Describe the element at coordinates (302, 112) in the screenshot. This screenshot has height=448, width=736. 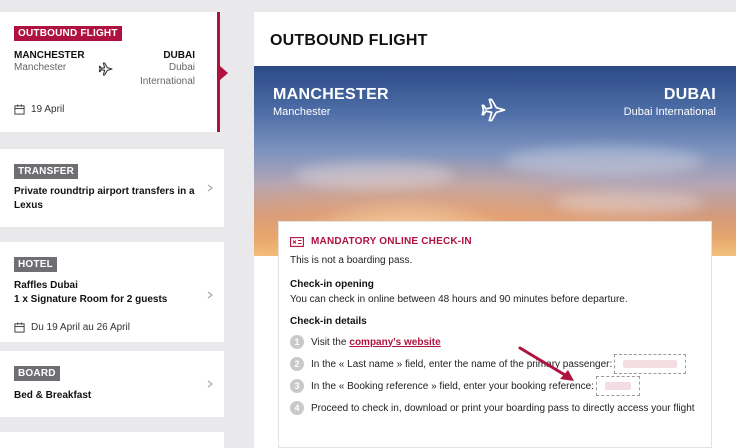
I see `hero-origin-airport: Manchester` at that location.